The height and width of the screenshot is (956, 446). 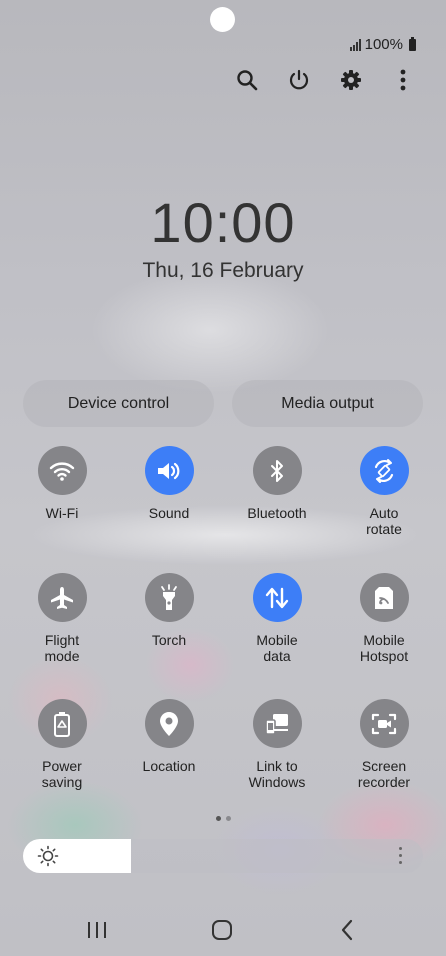 I want to click on tile-label-line2: rotate, so click(x=384, y=529).